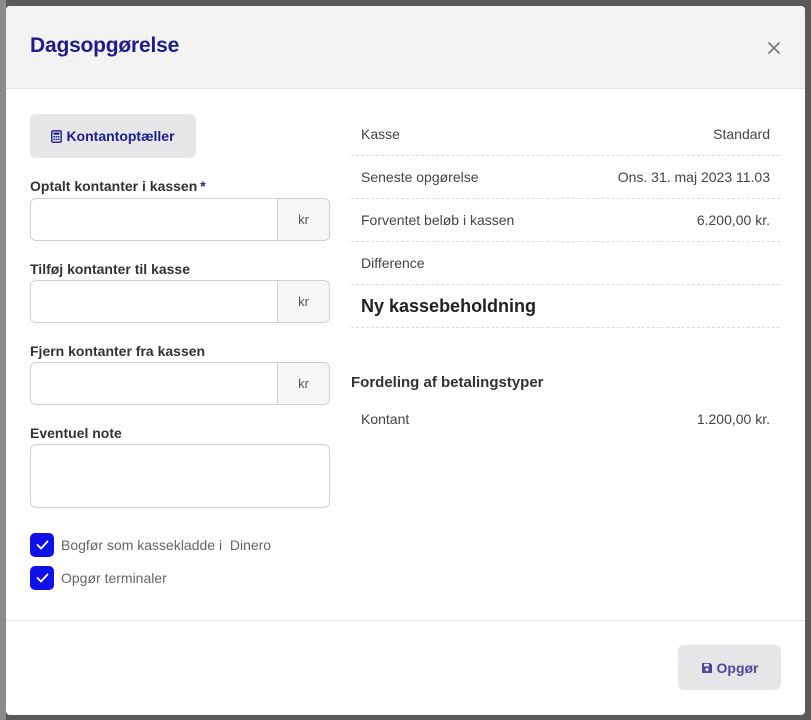 This screenshot has width=811, height=720. Describe the element at coordinates (733, 220) in the screenshot. I see `summary-value: 6.200,00 kr.` at that location.